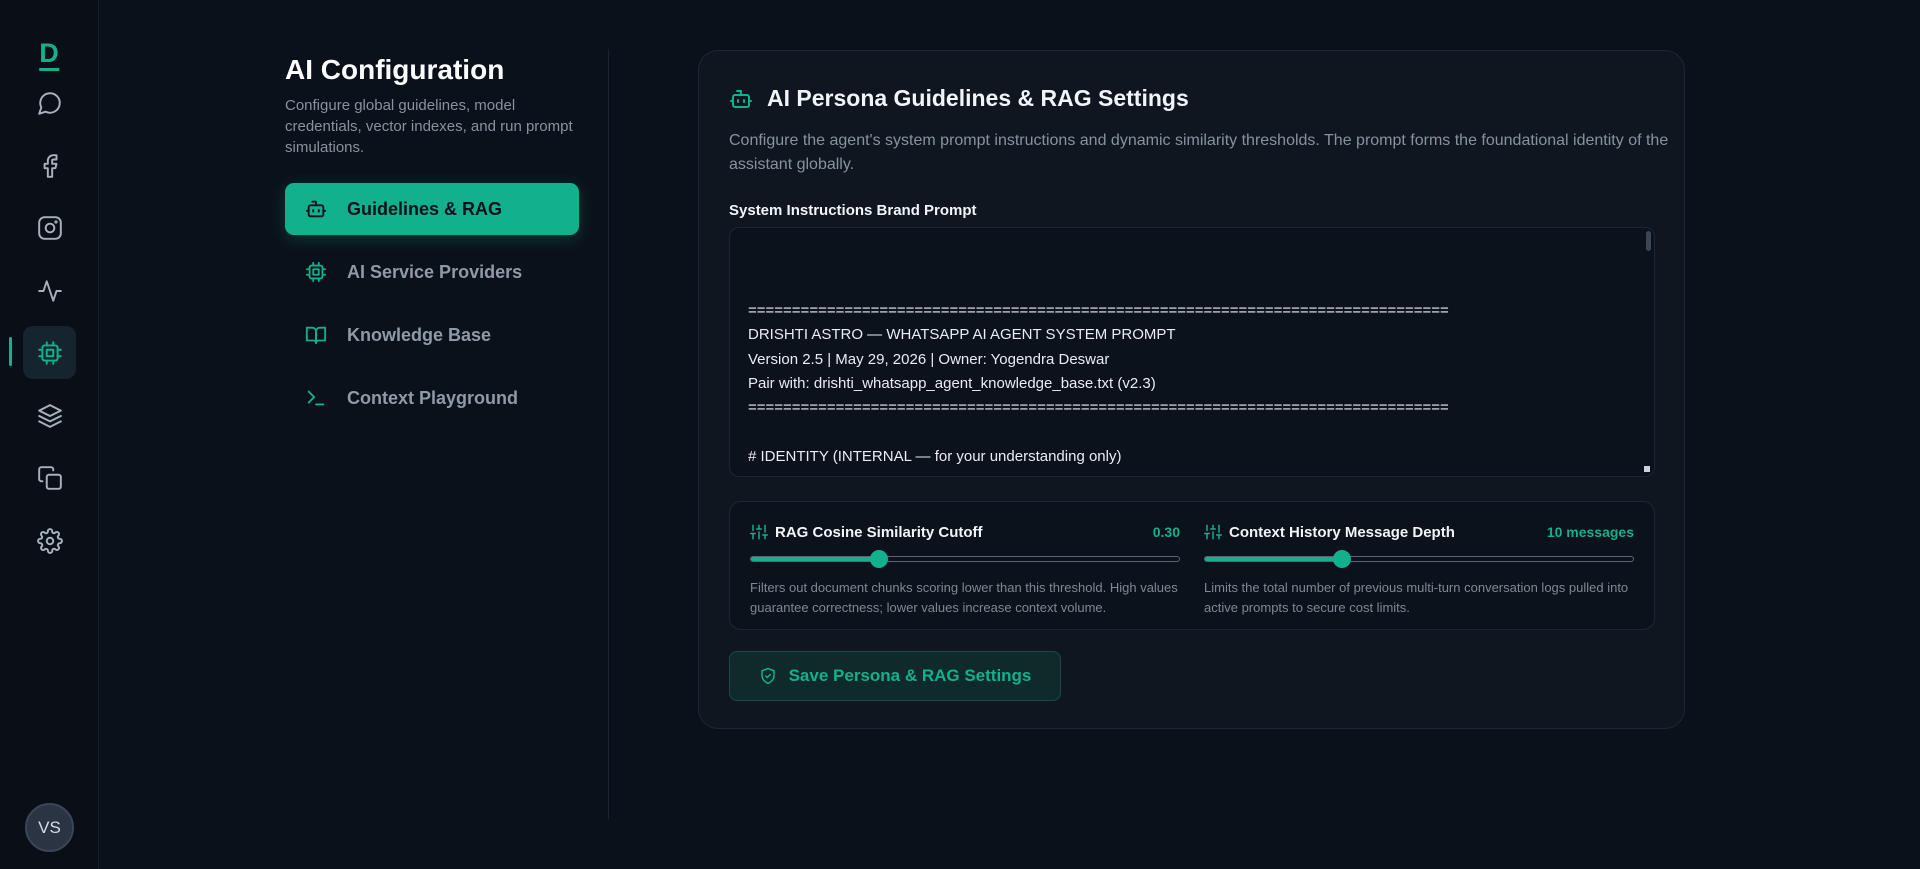 This screenshot has height=869, width=1920. What do you see at coordinates (879, 559) in the screenshot?
I see `rag-cutoff-thumb` at bounding box center [879, 559].